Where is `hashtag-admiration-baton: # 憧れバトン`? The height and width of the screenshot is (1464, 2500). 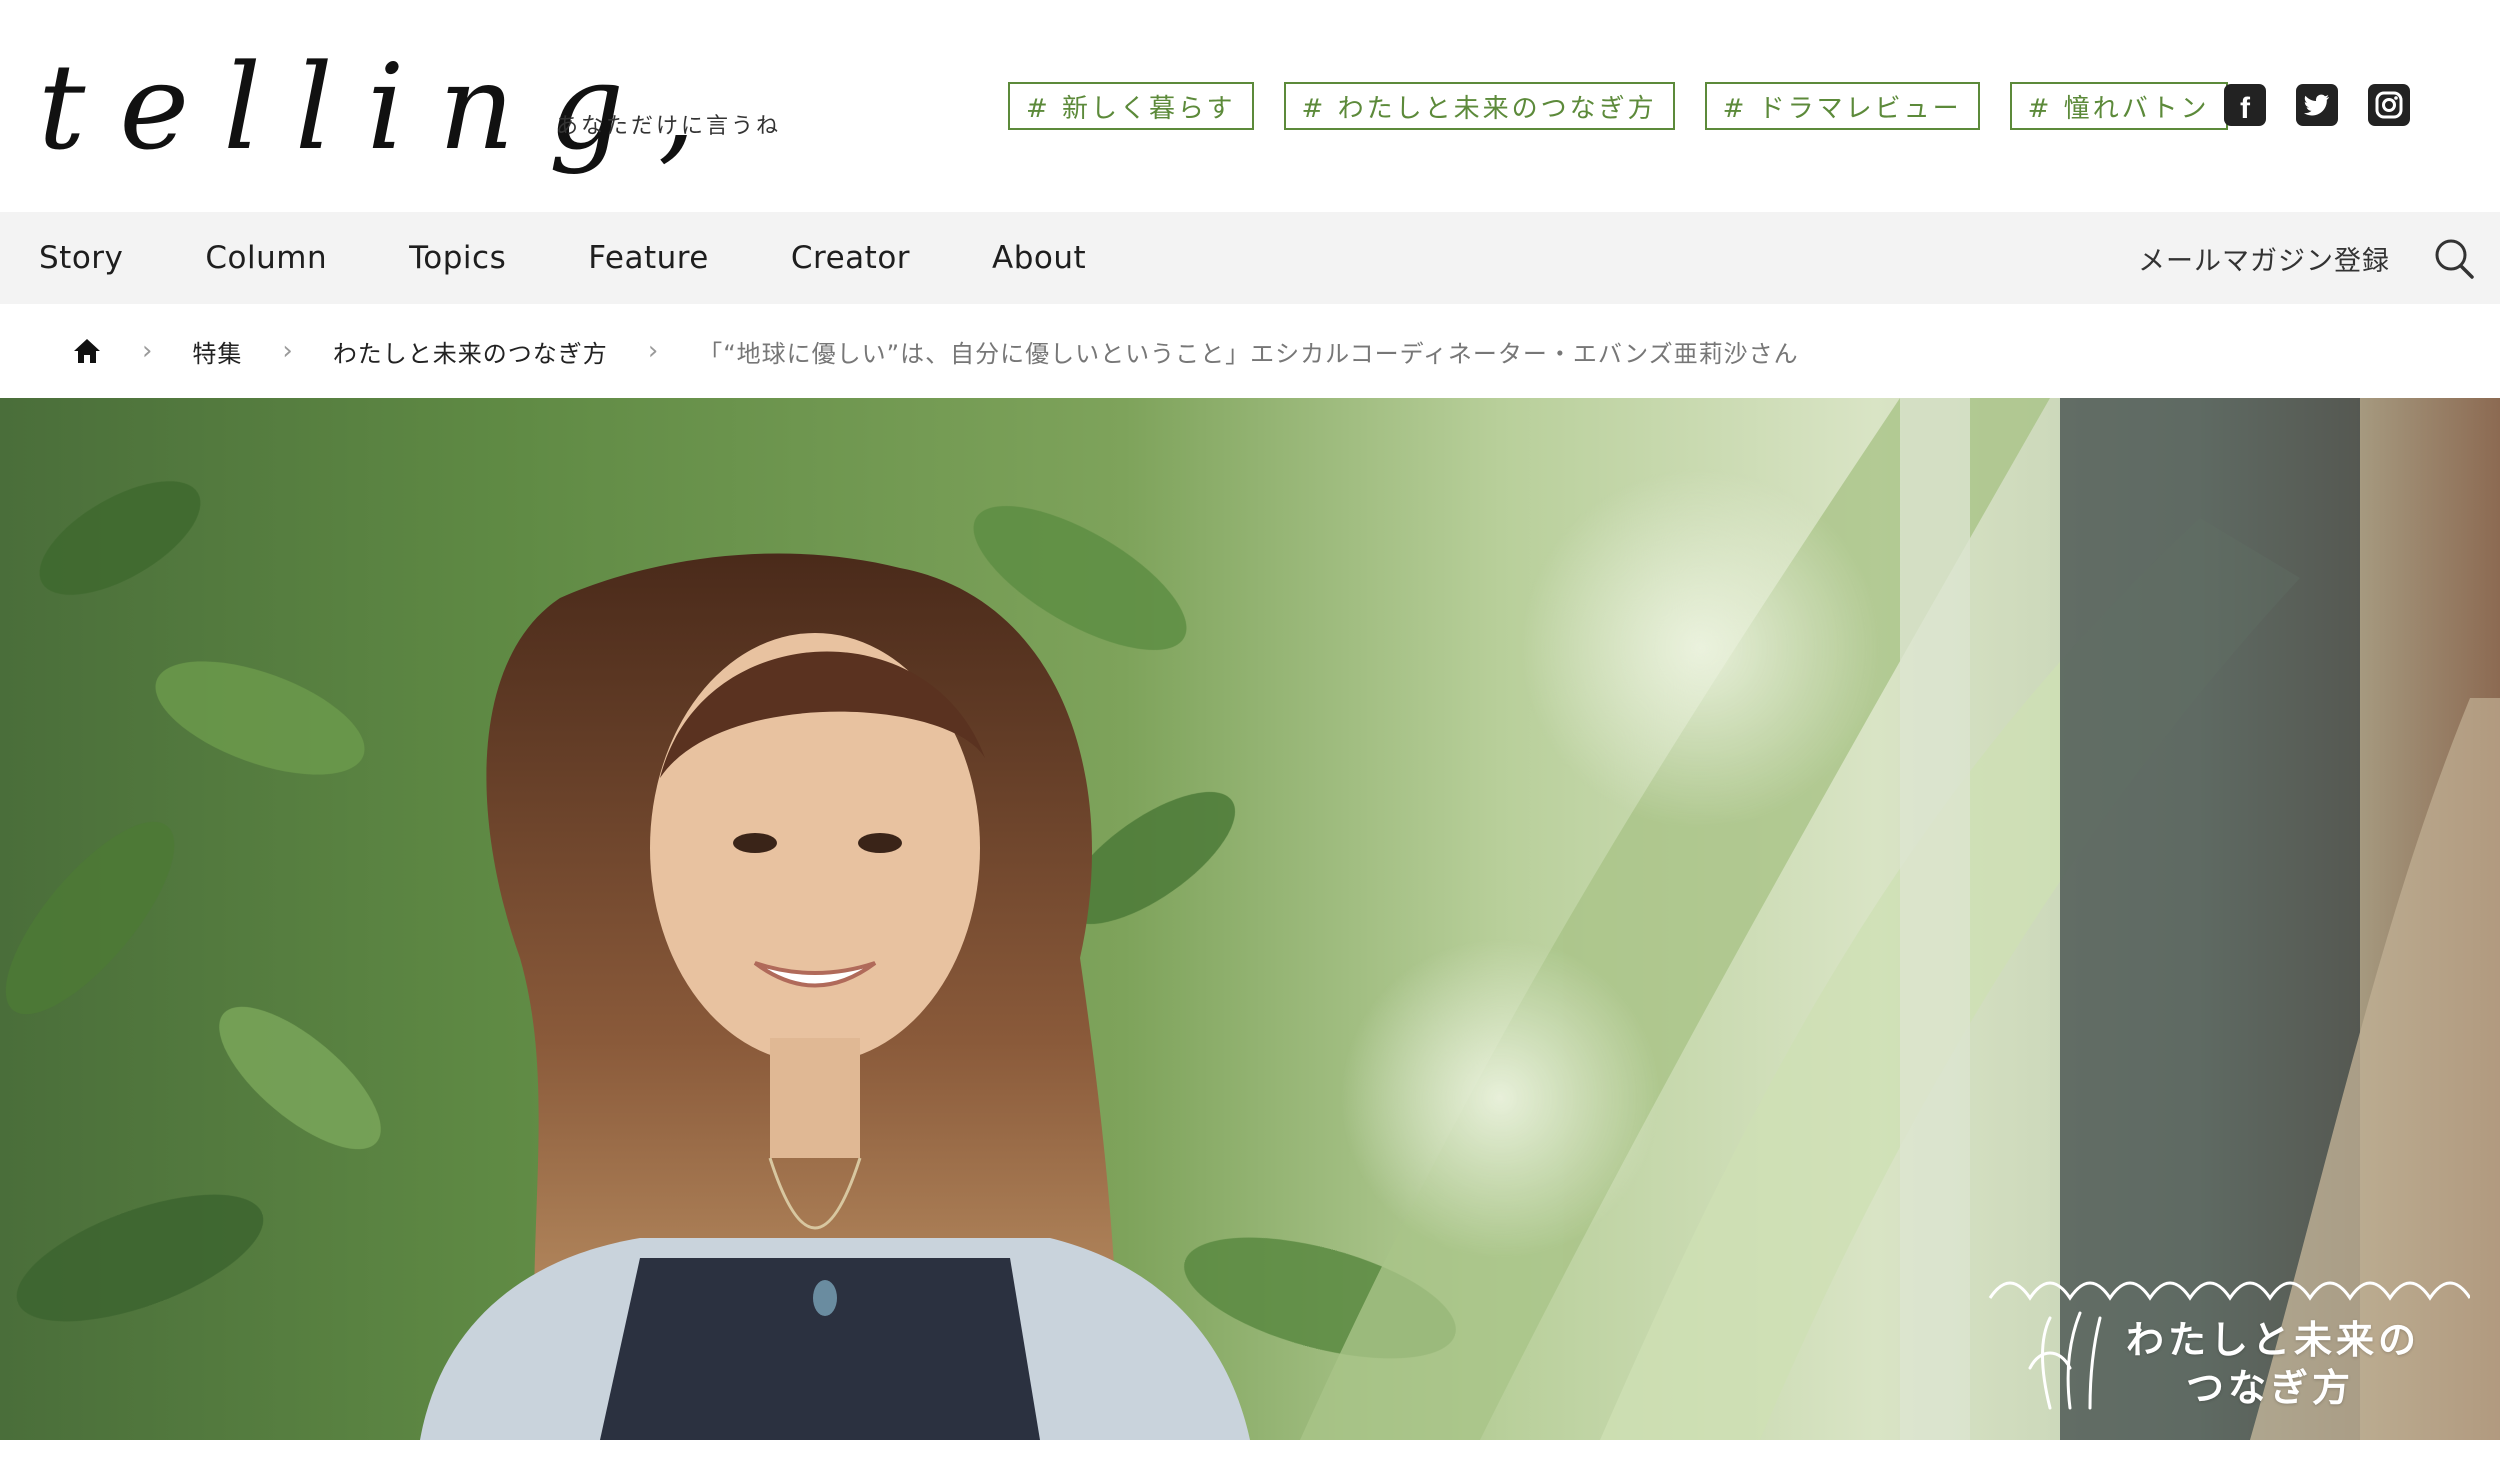 hashtag-admiration-baton: # 憧れバトン is located at coordinates (2118, 106).